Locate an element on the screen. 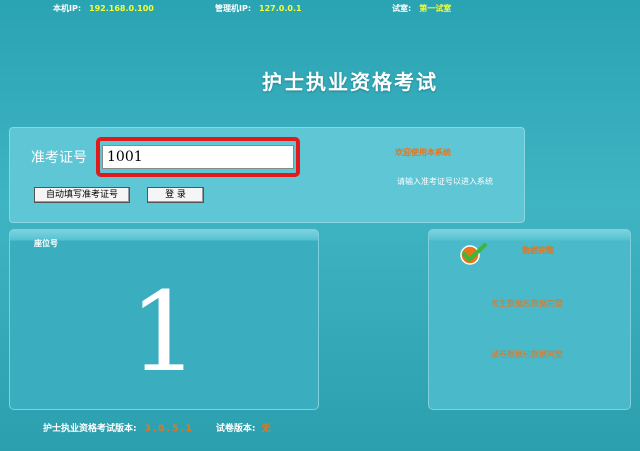 This screenshot has height=451, width=640. admin-ip-value: 127.0.0.1 is located at coordinates (280, 8).